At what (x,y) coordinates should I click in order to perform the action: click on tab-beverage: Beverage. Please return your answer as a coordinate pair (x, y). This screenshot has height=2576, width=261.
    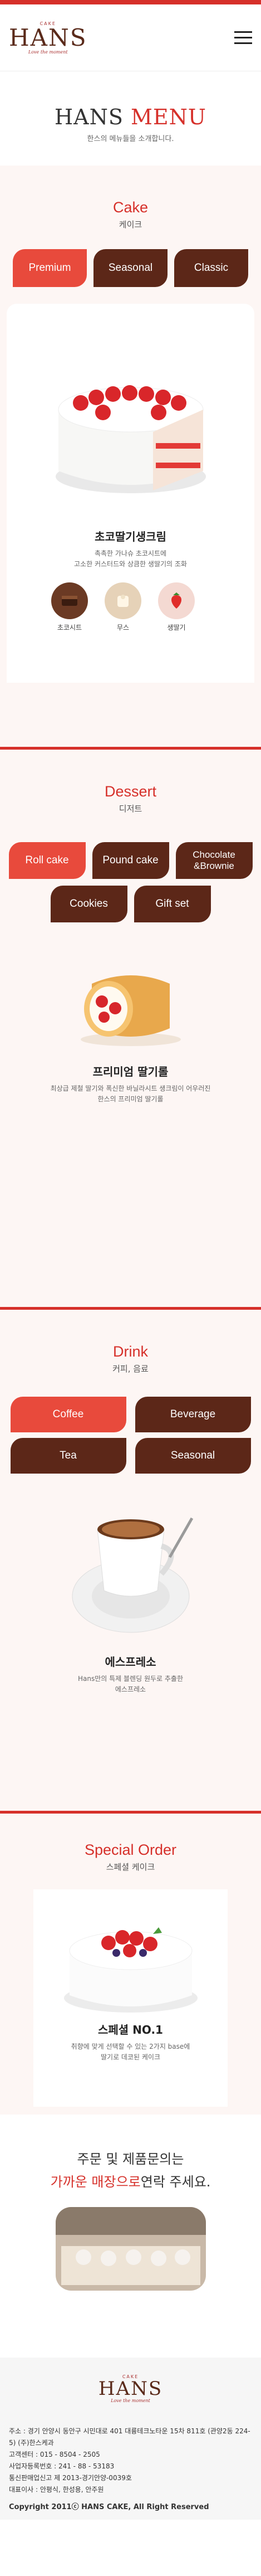
    Looking at the image, I should click on (193, 1414).